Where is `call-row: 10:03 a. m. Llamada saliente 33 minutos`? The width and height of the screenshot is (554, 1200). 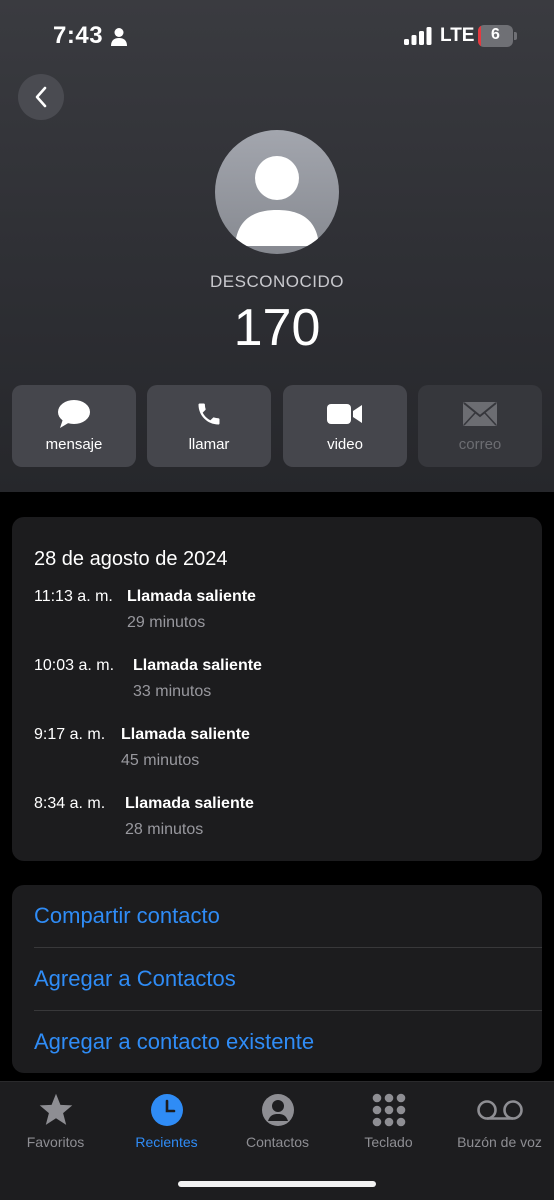 call-row: 10:03 a. m. Llamada saliente 33 minutos is located at coordinates (279, 682).